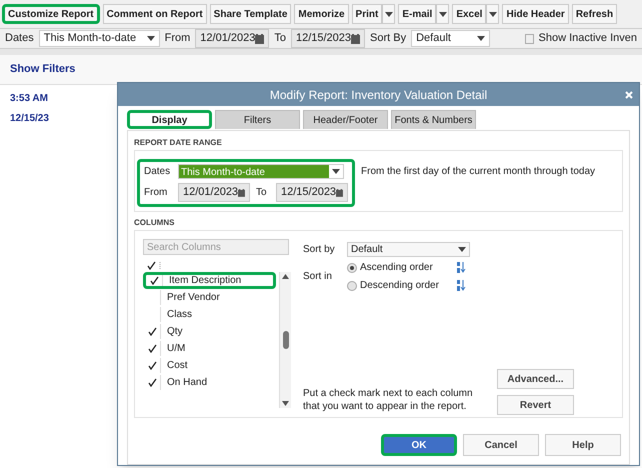  I want to click on toolbar-button: E-mail, so click(417, 14).